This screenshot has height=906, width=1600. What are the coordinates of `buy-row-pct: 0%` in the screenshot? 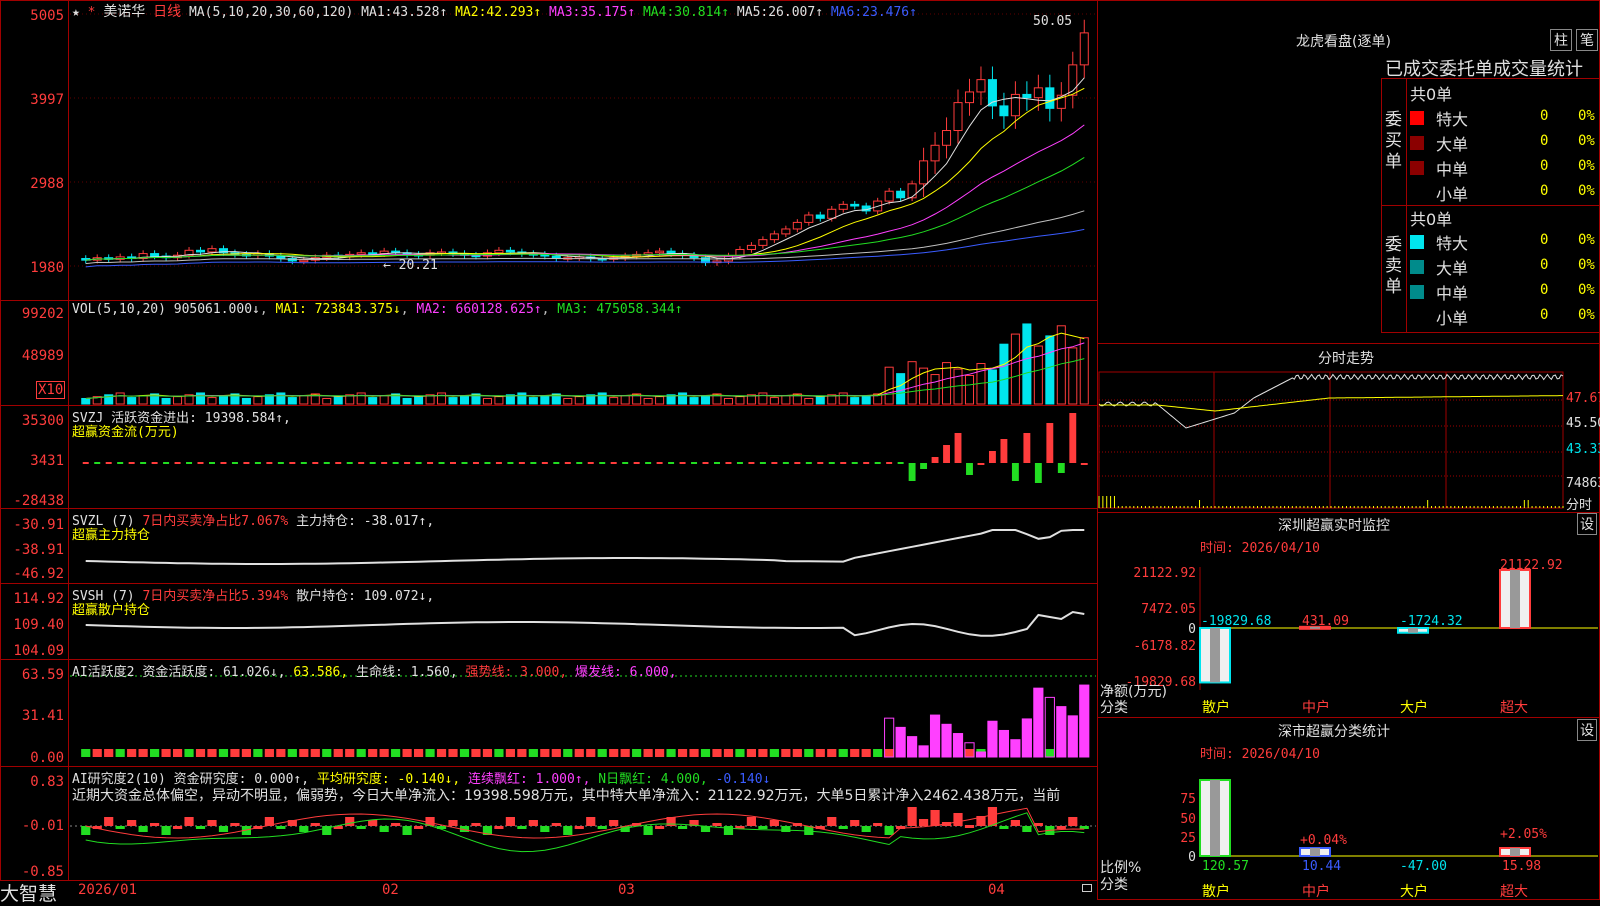 It's located at (1586, 166).